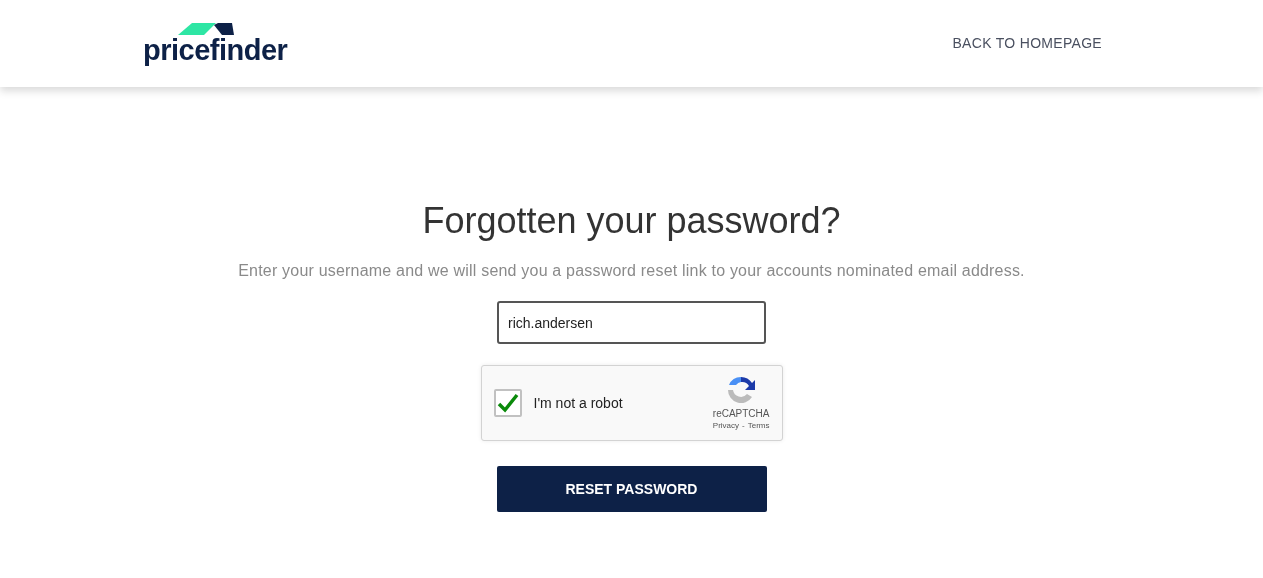  I want to click on captcha-label: I'm not a robot, so click(578, 403).